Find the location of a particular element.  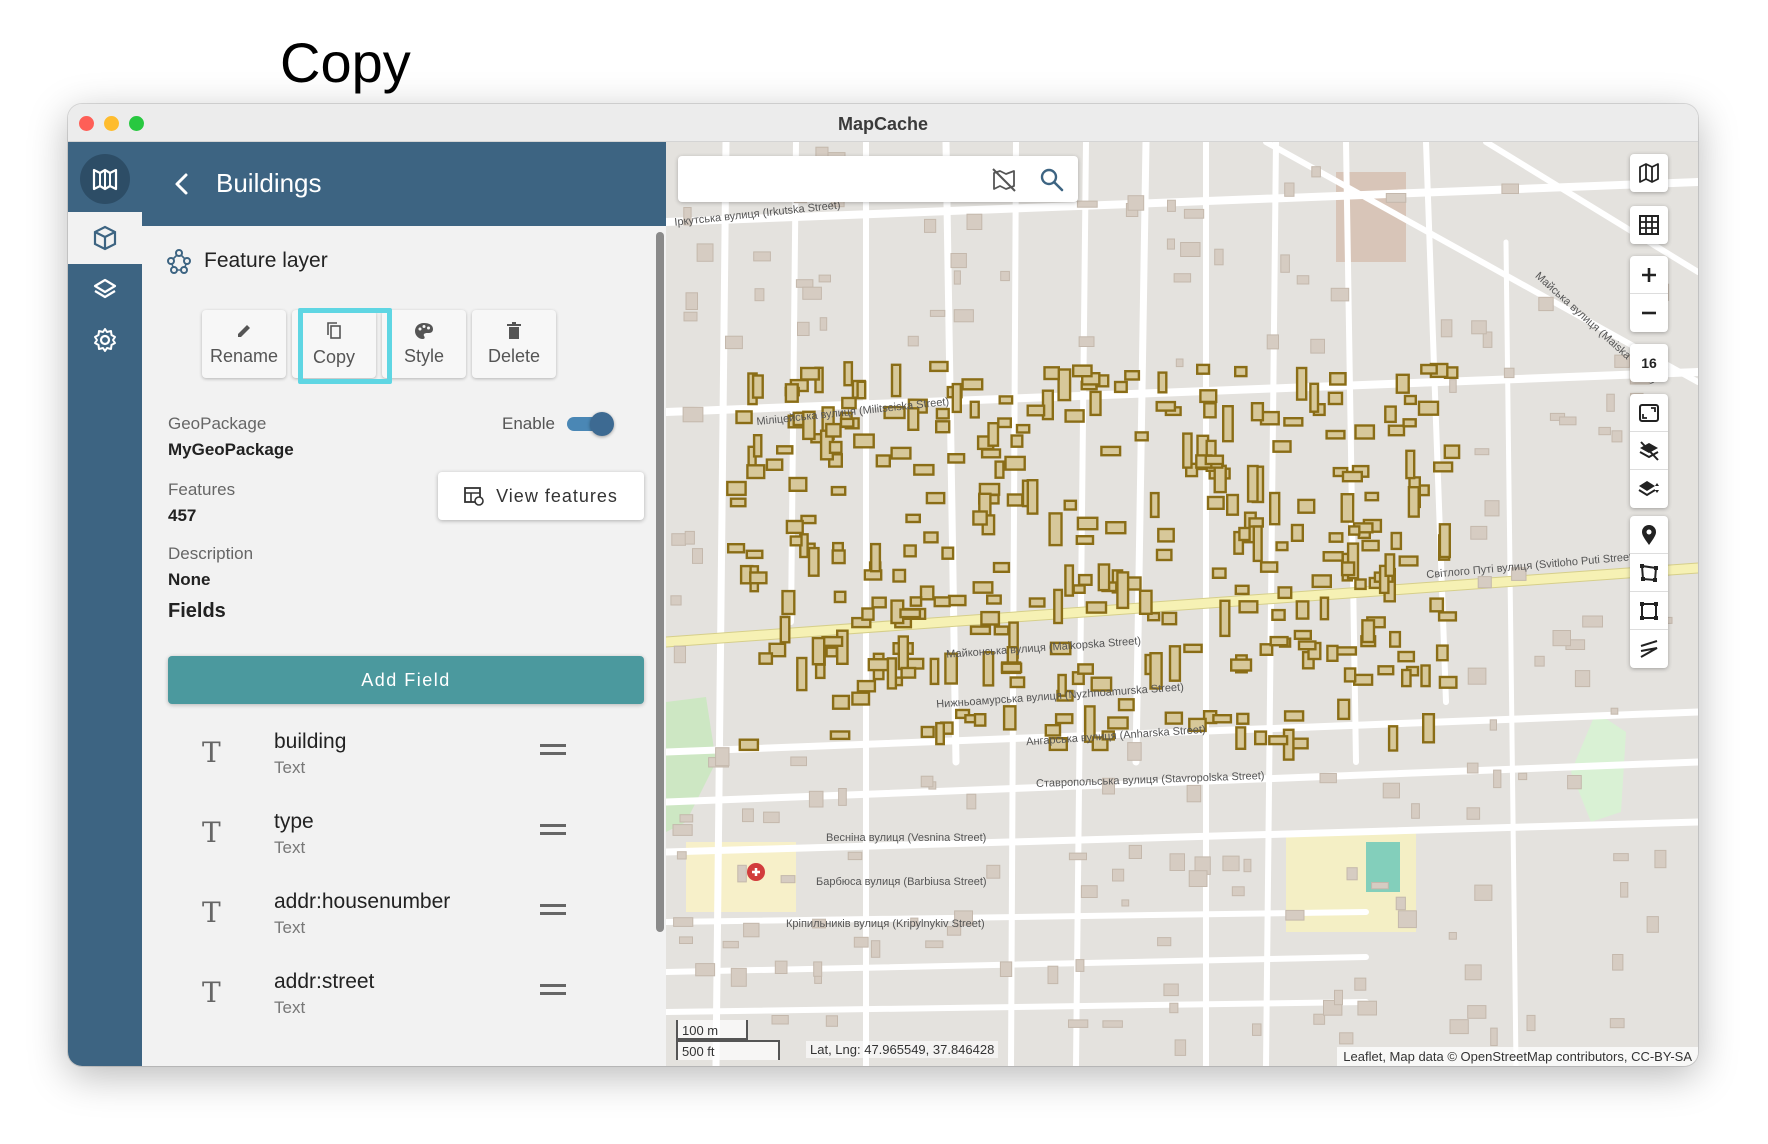

layer-order-button is located at coordinates (1649, 489).